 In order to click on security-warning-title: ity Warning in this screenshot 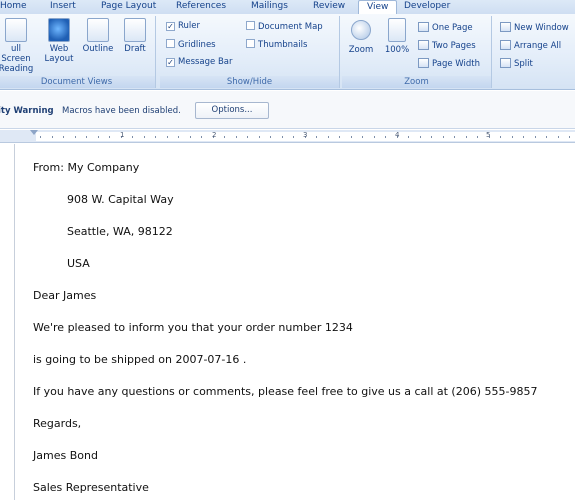, I will do `click(27, 111)`.